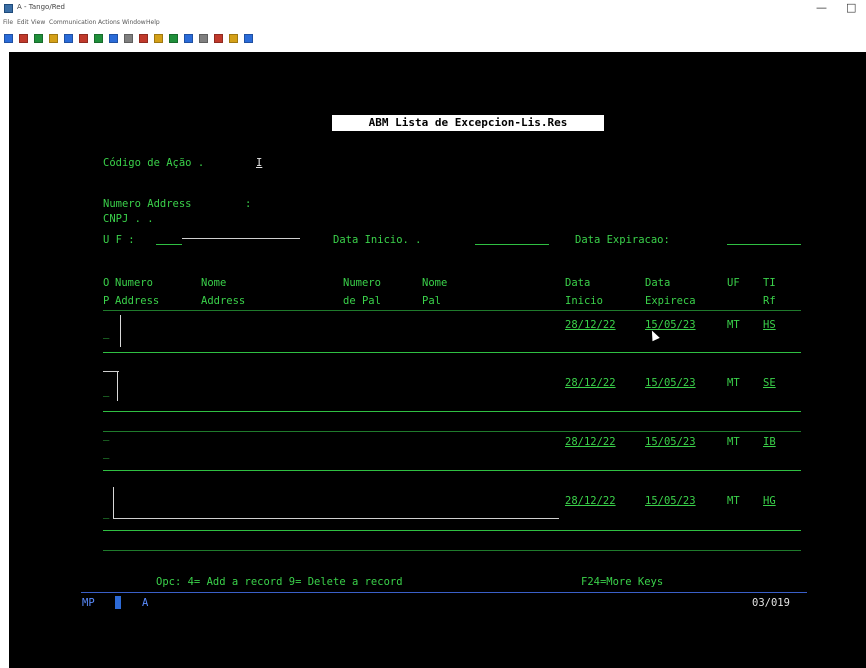 The height and width of the screenshot is (668, 866). I want to click on row2-op-input: _, so click(106, 391).